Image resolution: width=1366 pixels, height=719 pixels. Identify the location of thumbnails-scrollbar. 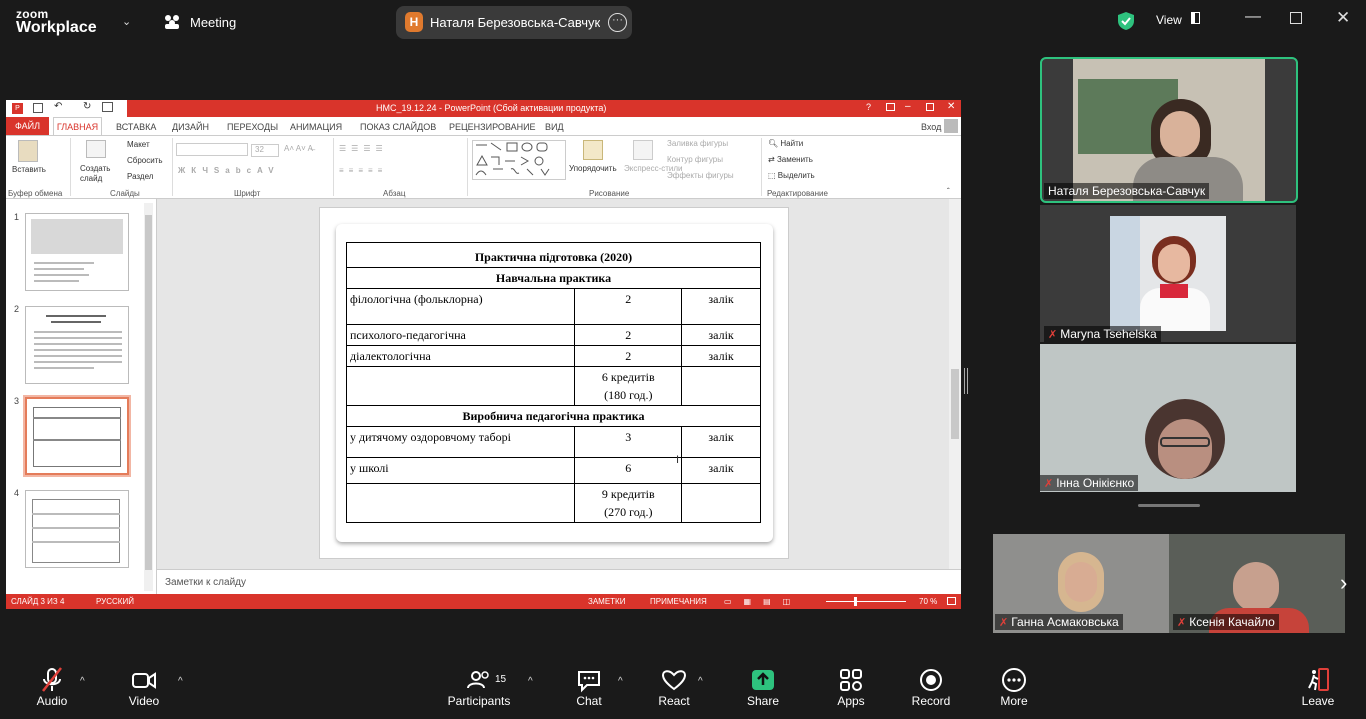
(148, 397).